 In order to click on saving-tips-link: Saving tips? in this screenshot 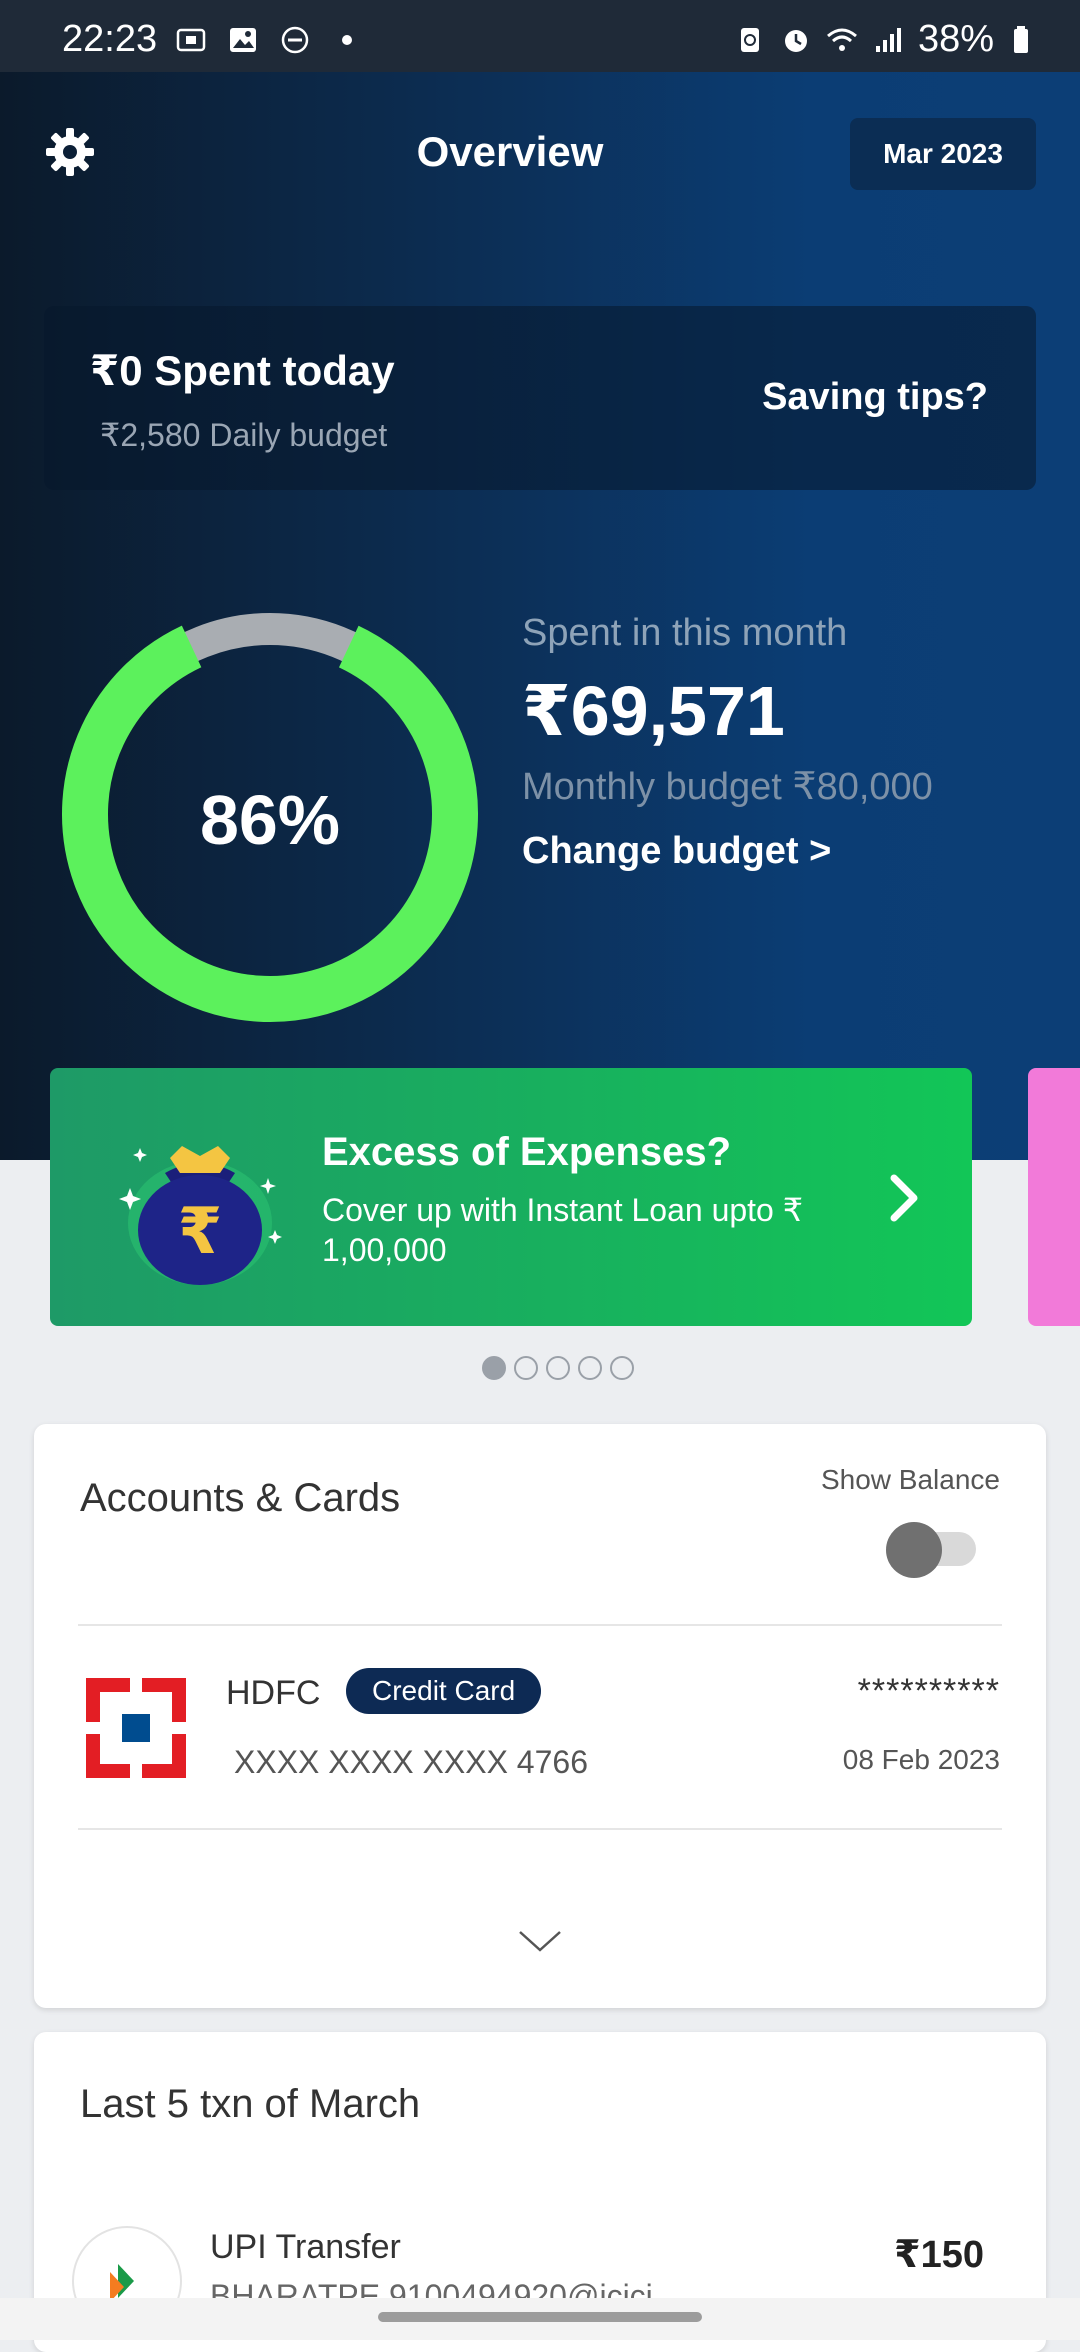, I will do `click(875, 397)`.